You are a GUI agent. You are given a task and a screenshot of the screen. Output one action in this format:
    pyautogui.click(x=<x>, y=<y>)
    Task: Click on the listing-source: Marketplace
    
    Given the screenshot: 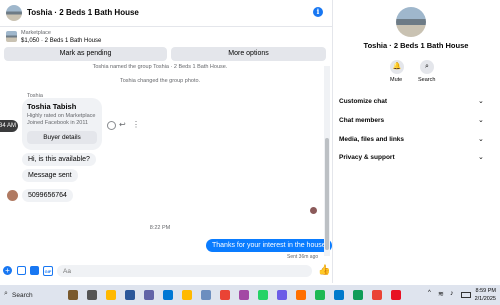 What is the action you would take?
    pyautogui.click(x=36, y=33)
    